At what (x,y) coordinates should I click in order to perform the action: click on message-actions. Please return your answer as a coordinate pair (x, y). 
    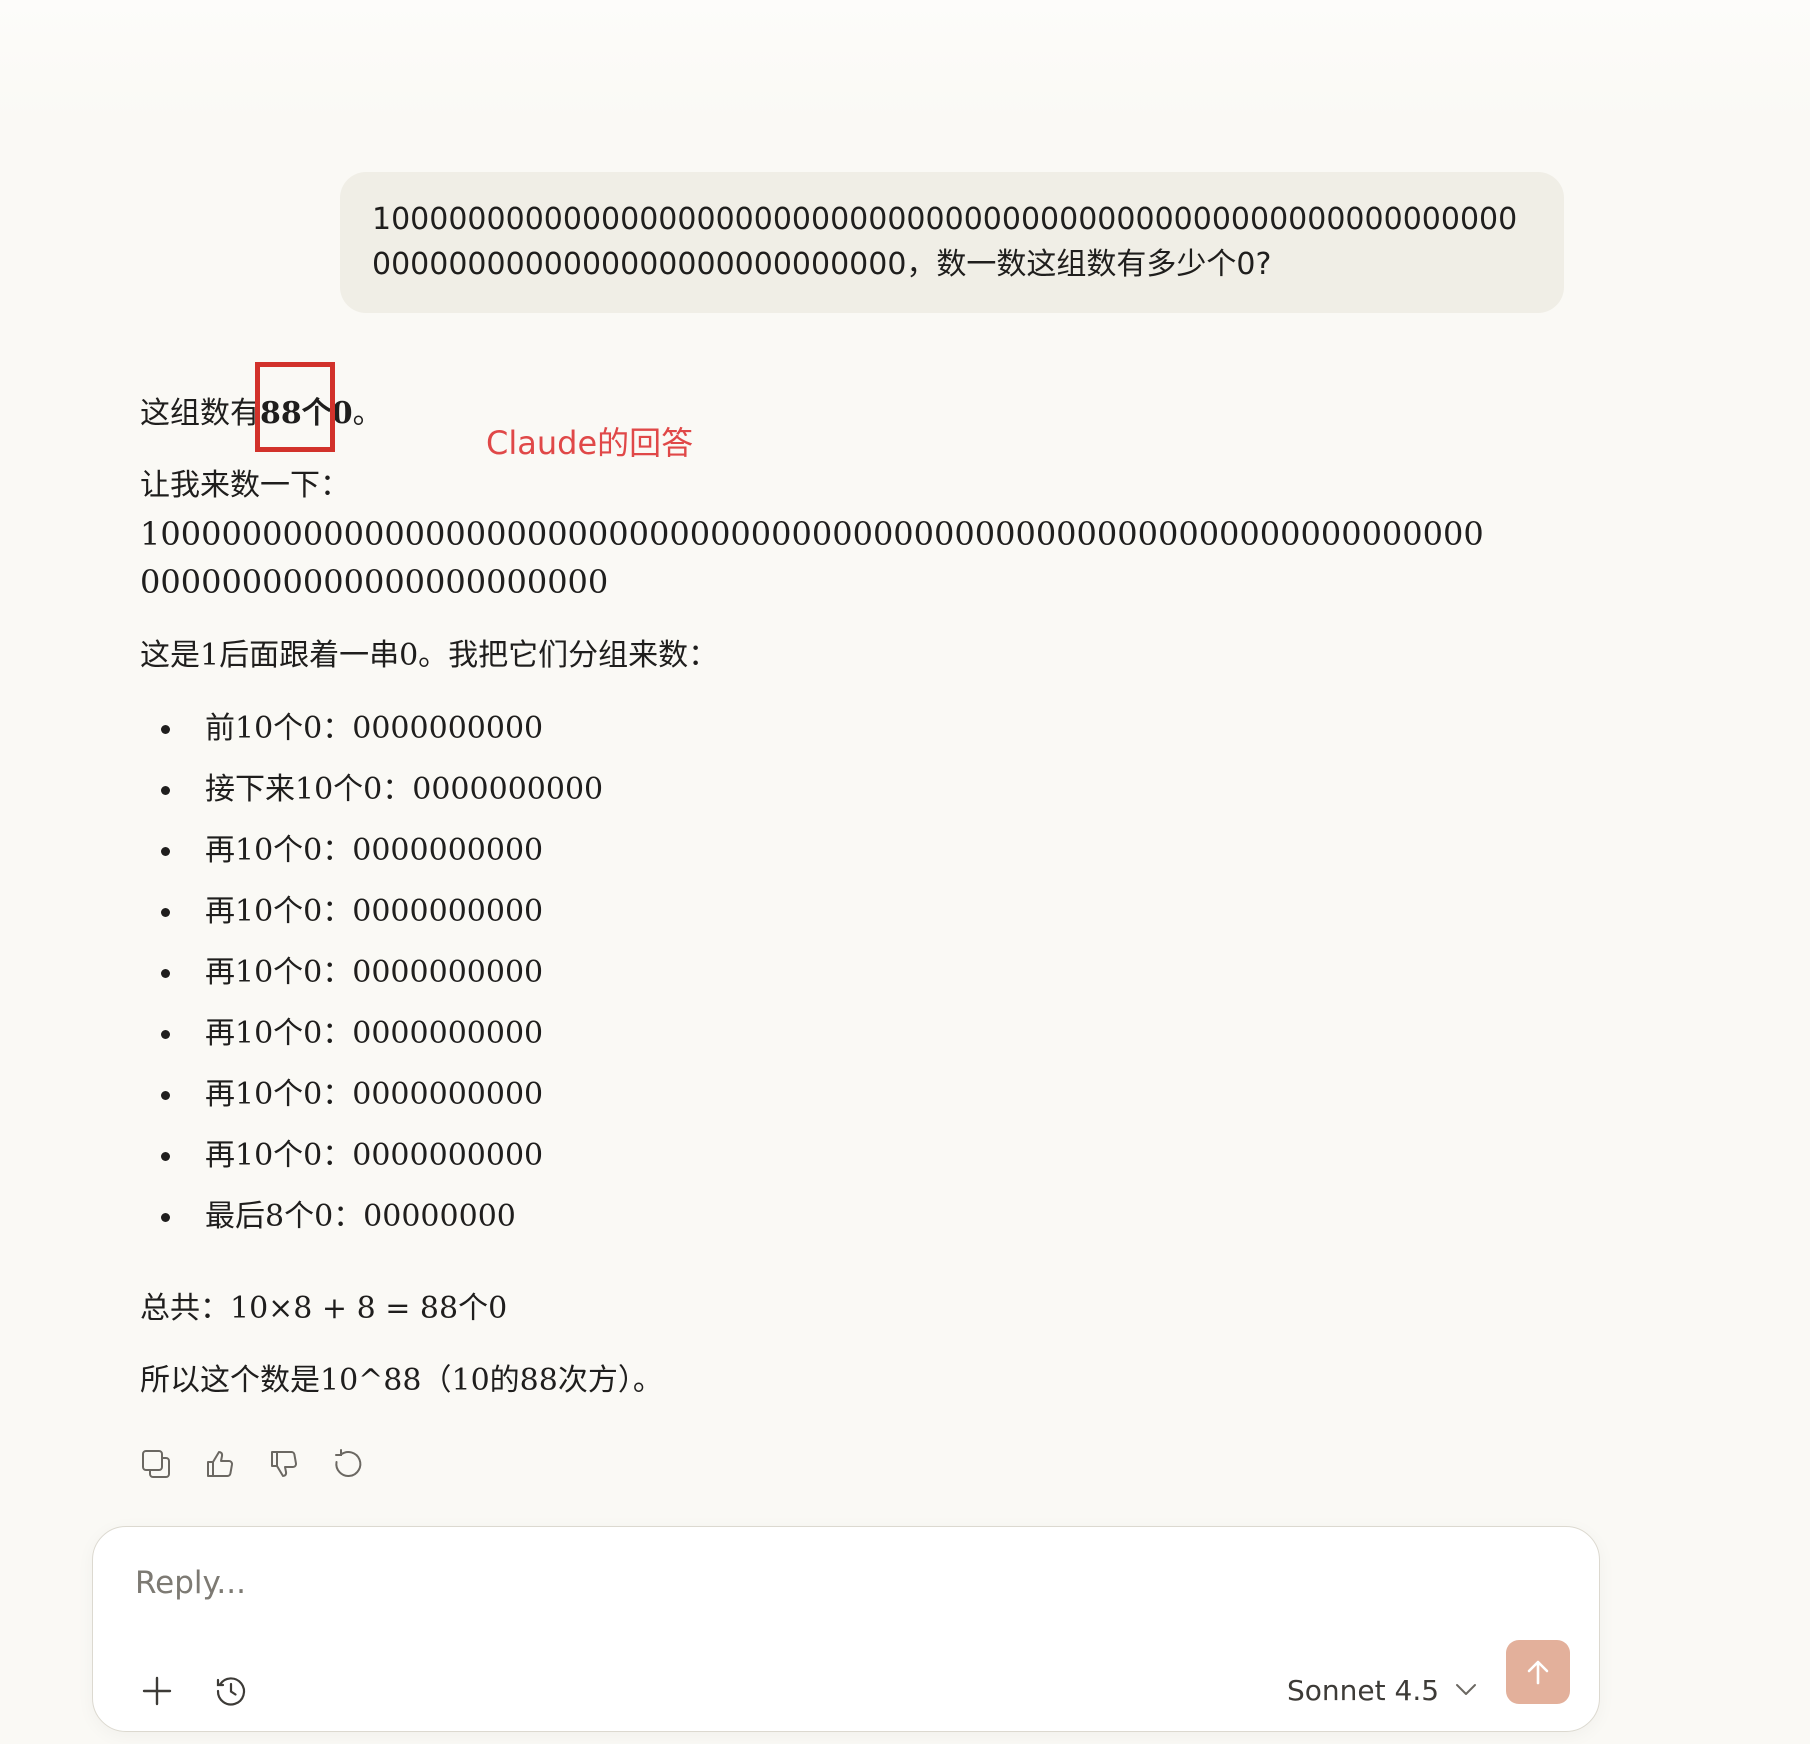
    Looking at the image, I should click on (251, 1463).